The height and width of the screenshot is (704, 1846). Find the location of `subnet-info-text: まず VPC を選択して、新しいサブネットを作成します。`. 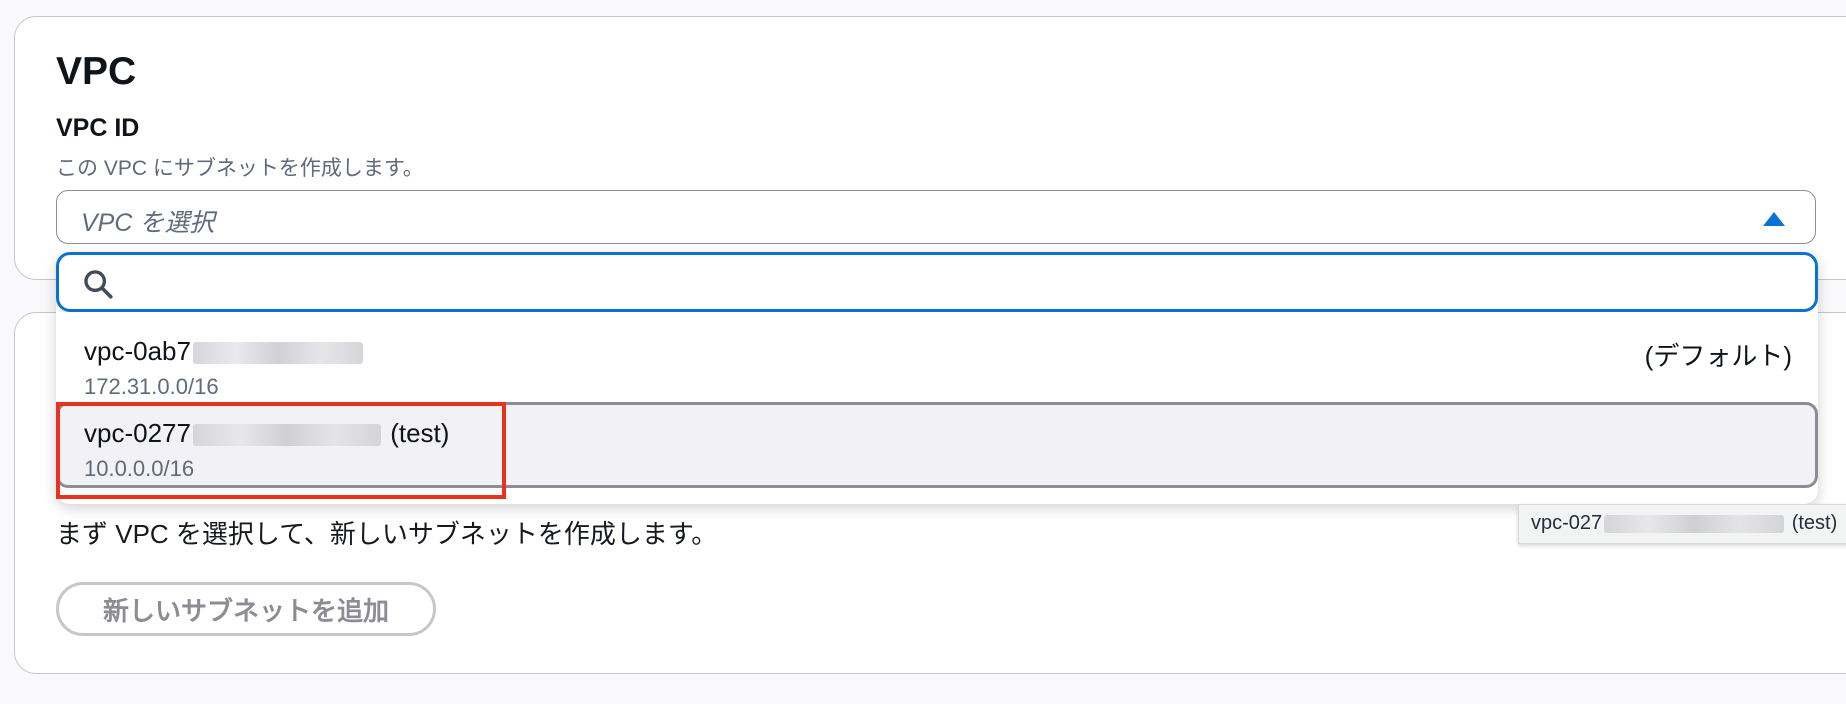

subnet-info-text: まず VPC を選択して、新しいサブネットを作成します。 is located at coordinates (387, 534).